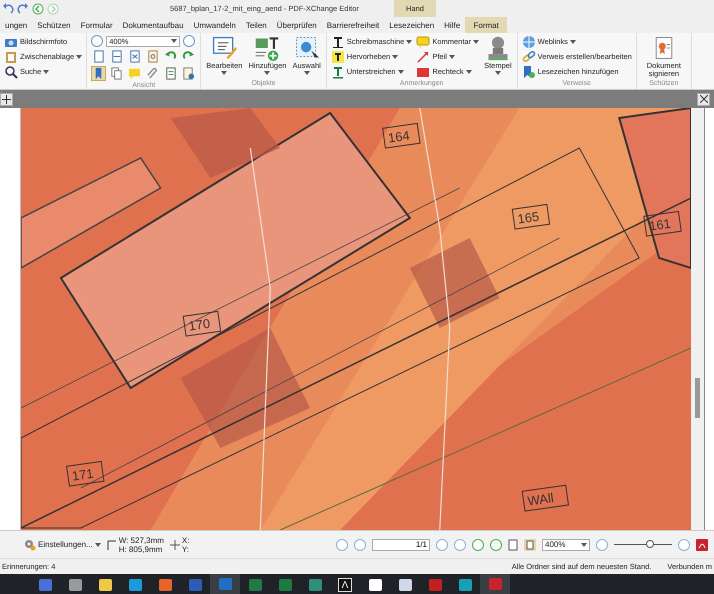  Describe the element at coordinates (200, 325) in the screenshot. I see `plan-number-label: 170` at that location.